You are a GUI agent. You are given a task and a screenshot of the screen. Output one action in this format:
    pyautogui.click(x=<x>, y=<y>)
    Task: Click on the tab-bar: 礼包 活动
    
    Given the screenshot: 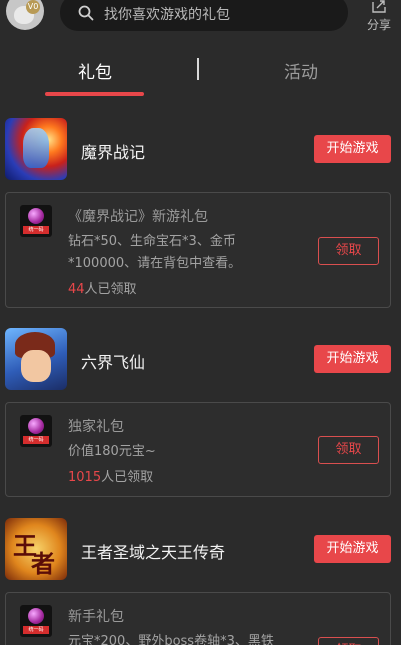 What is the action you would take?
    pyautogui.click(x=200, y=67)
    